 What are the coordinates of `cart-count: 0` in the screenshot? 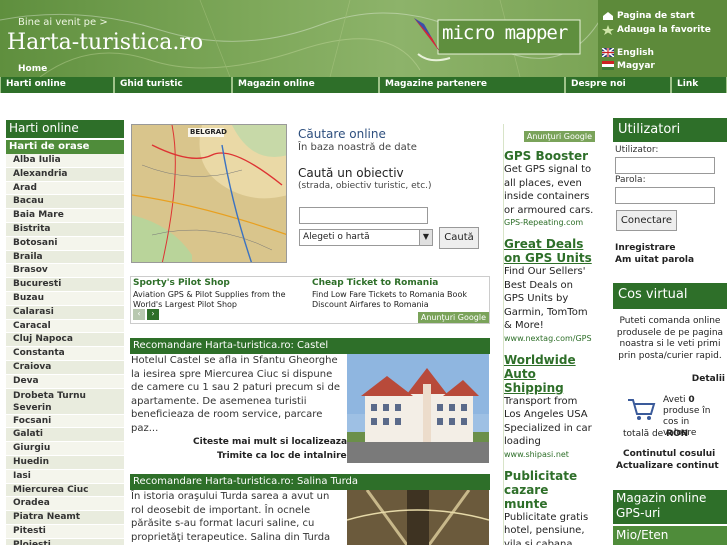 It's located at (691, 400).